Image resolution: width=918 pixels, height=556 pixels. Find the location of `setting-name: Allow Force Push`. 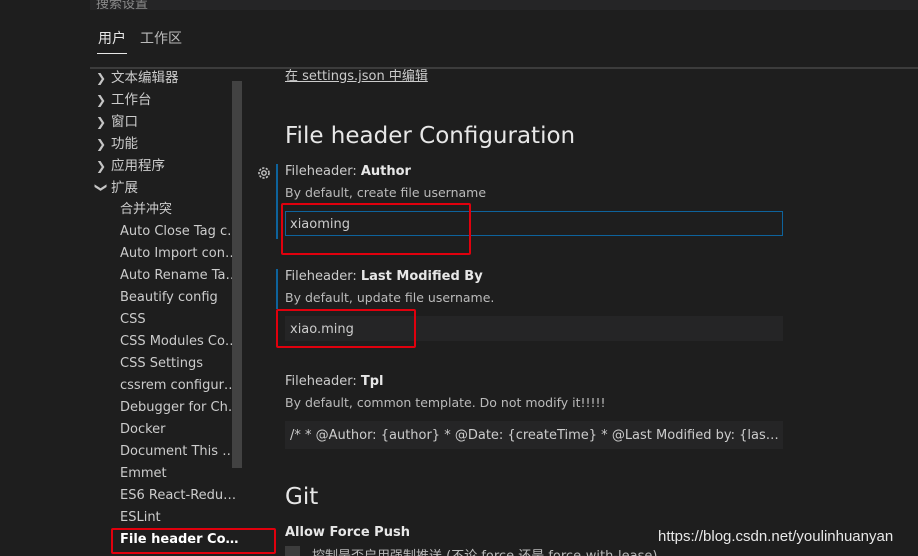

setting-name: Allow Force Push is located at coordinates (347, 532).